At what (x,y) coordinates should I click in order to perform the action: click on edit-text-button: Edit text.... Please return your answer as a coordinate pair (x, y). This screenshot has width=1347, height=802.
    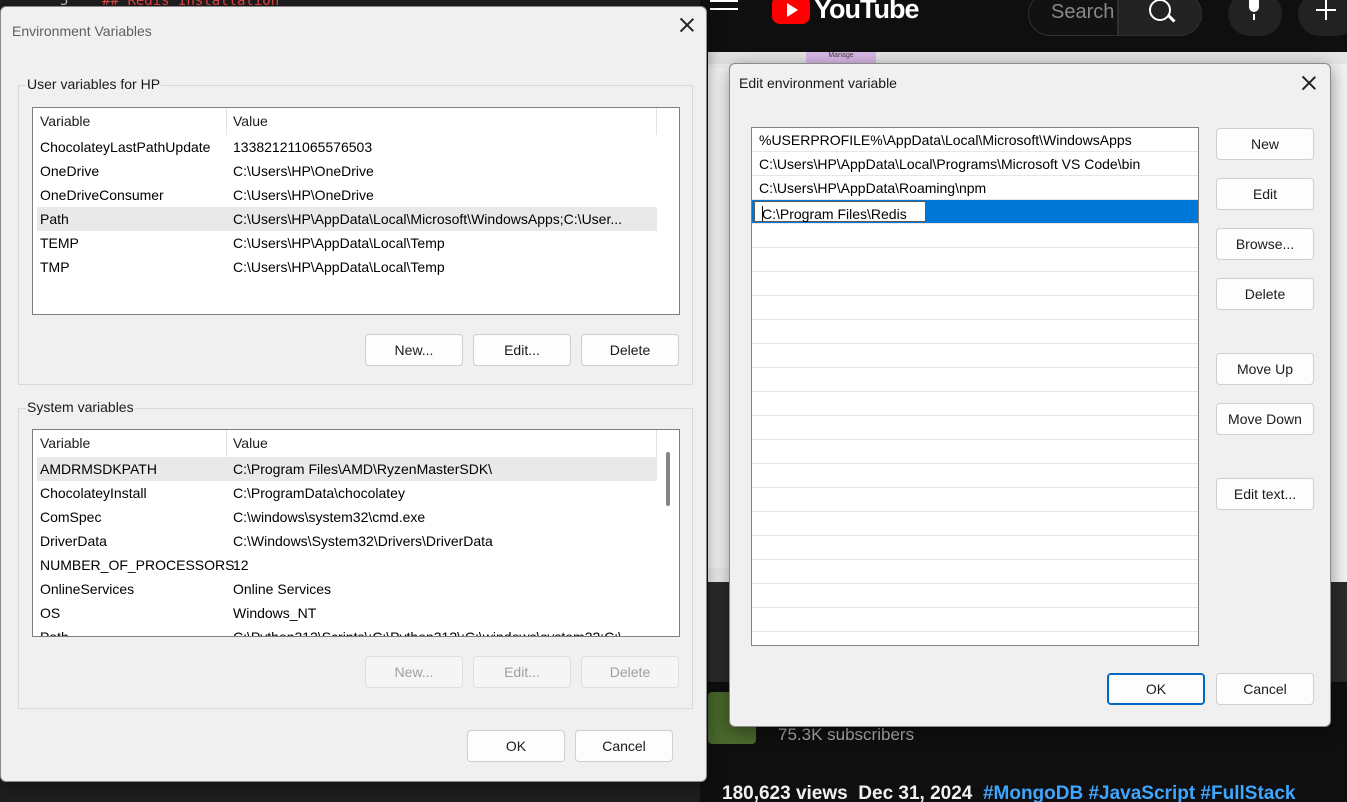
    Looking at the image, I should click on (1265, 494).